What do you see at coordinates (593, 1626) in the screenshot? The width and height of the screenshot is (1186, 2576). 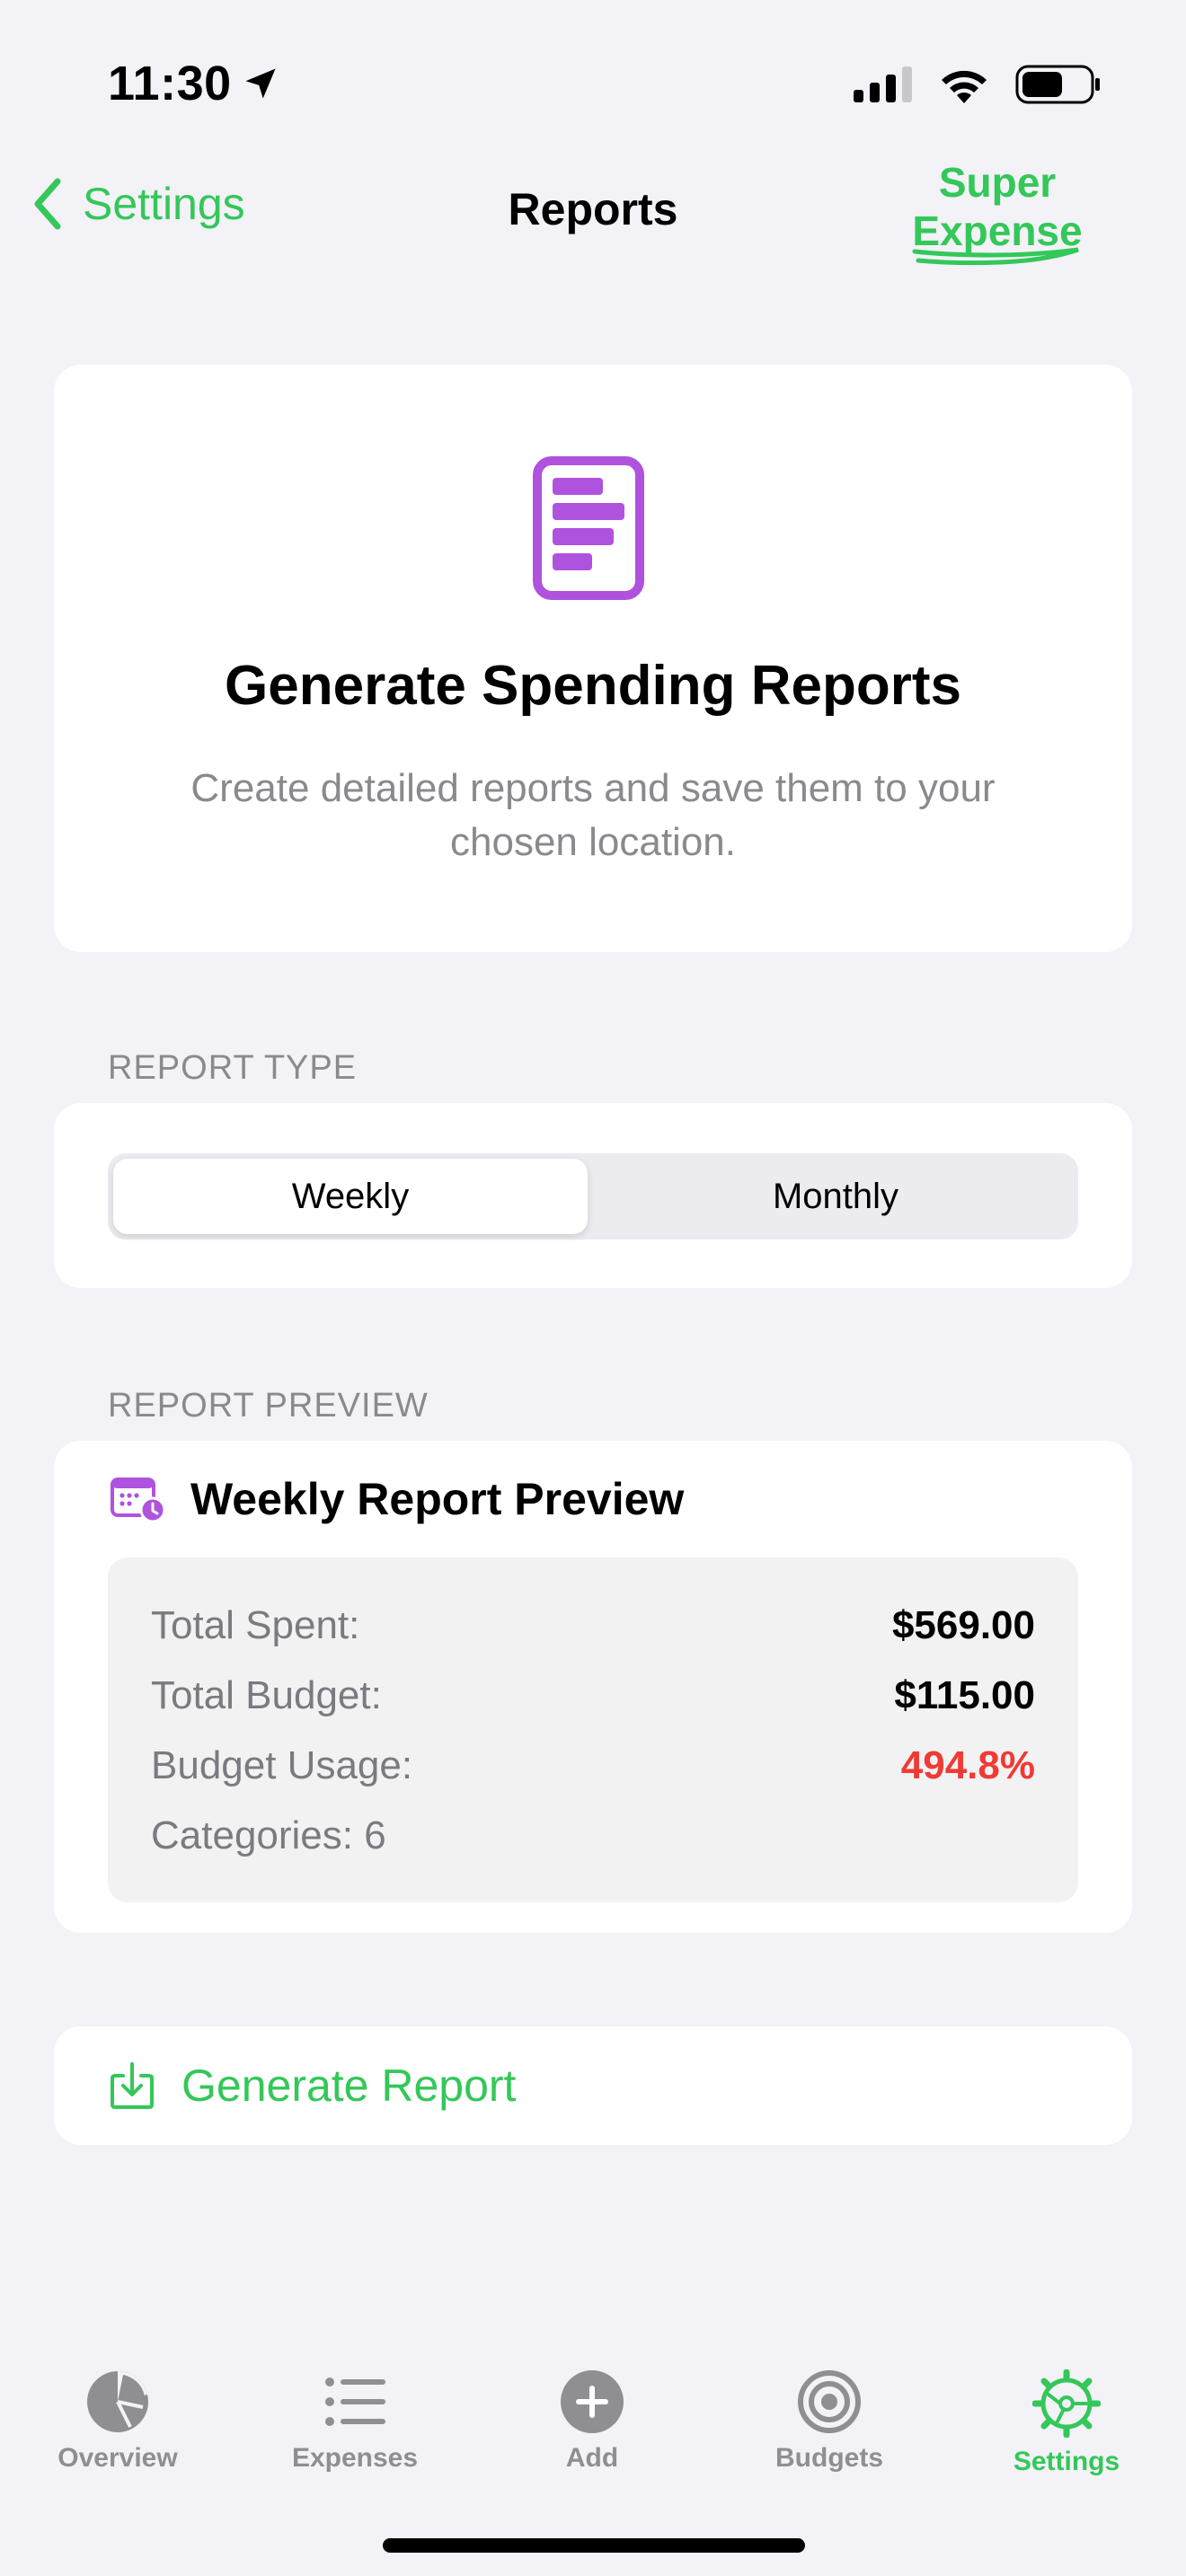 I see `stat-row-total-spent: Total Spent: $569.00` at bounding box center [593, 1626].